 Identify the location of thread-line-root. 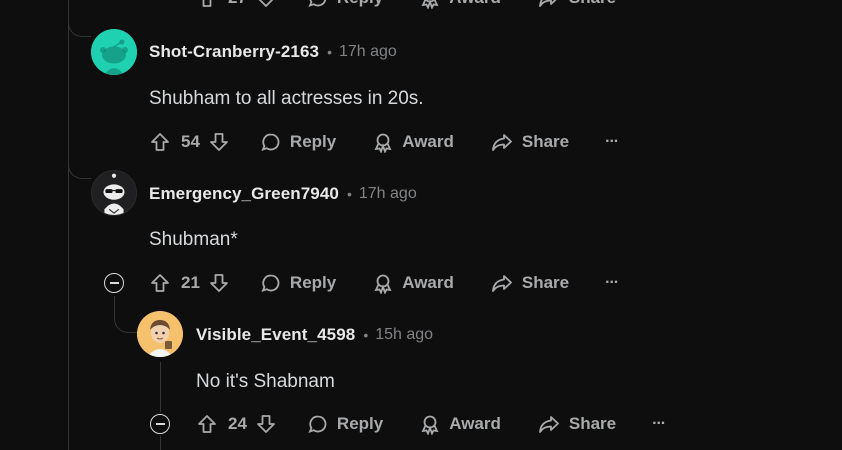
(68, 225).